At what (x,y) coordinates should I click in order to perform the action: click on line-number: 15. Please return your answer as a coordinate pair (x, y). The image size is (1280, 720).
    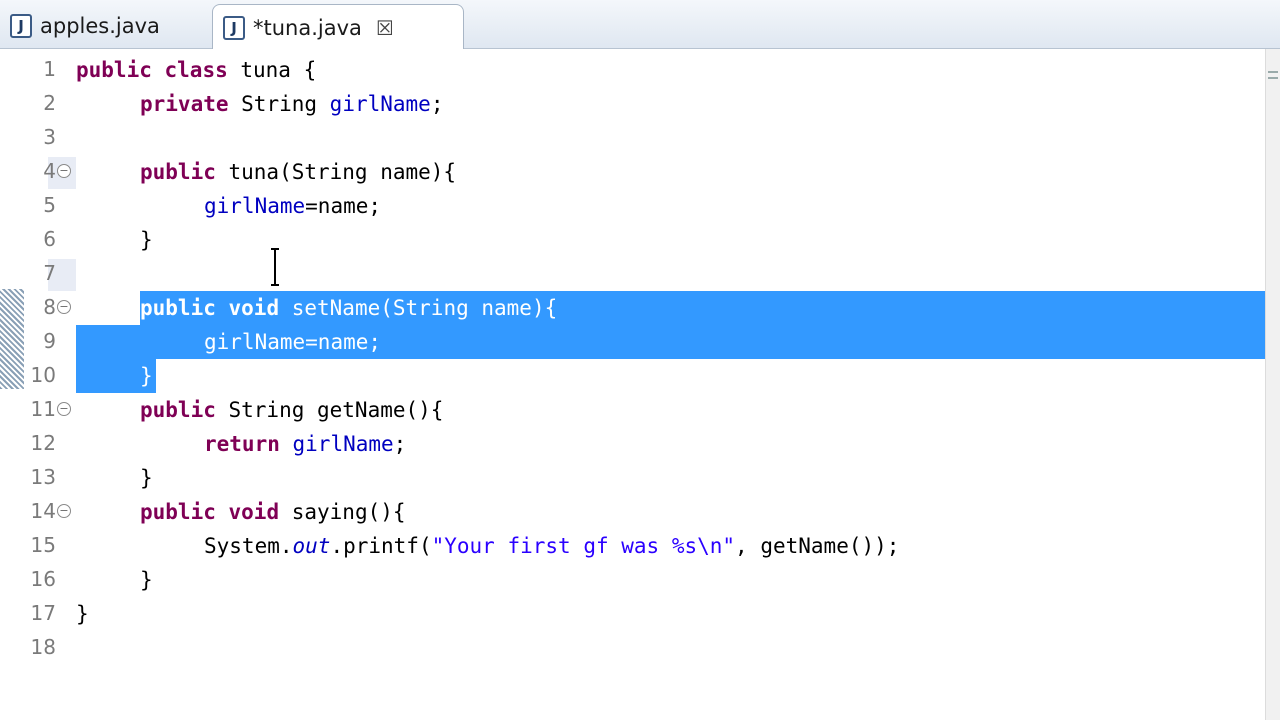
    Looking at the image, I should click on (43, 545).